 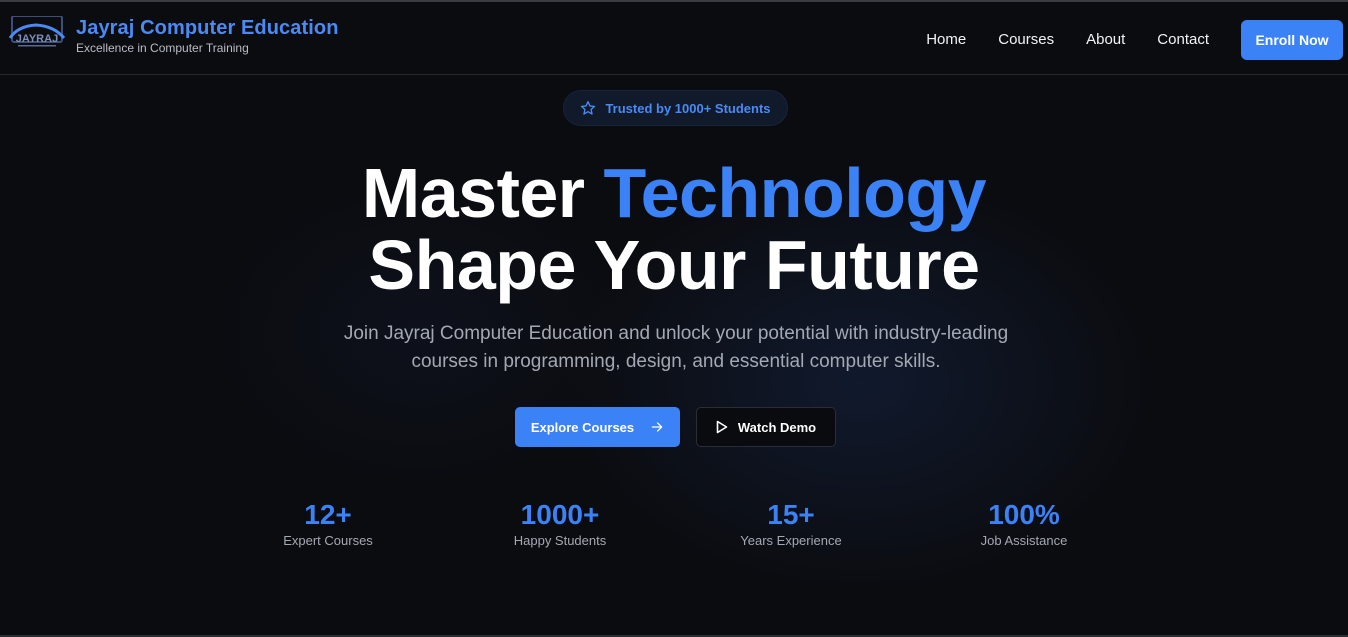 I want to click on enroll-now-button: Enroll Now, so click(x=1292, y=40).